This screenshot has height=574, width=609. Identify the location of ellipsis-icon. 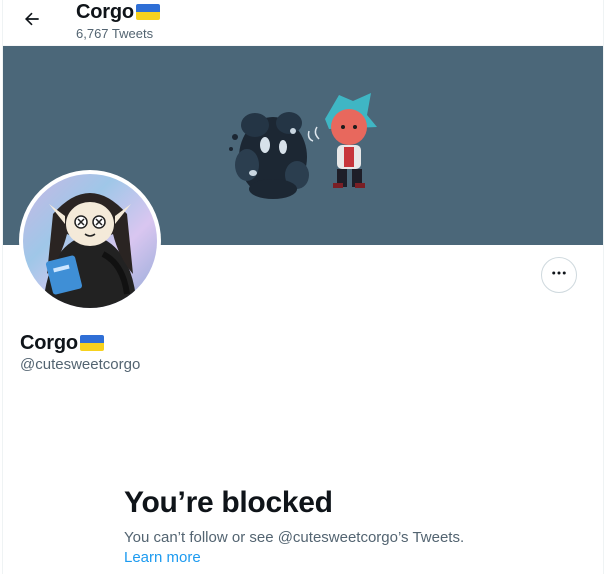
(559, 275).